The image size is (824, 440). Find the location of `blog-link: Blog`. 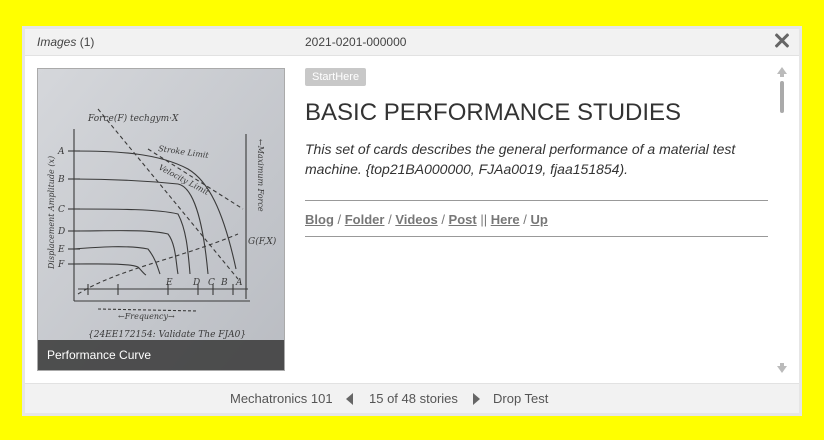

blog-link: Blog is located at coordinates (319, 219).